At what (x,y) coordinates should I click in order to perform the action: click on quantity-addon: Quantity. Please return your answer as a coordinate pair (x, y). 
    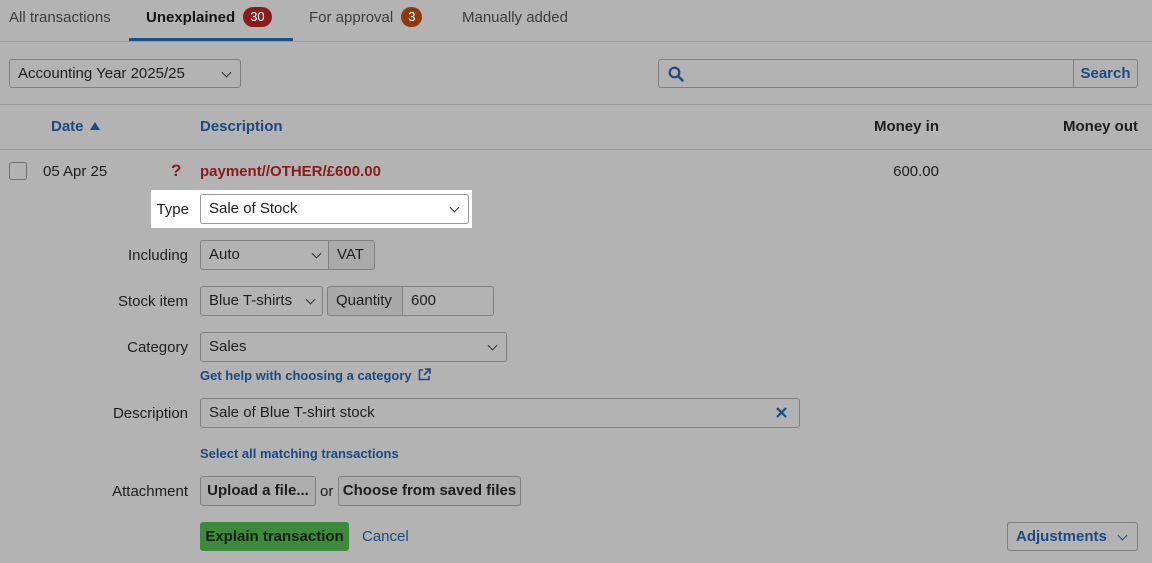
    Looking at the image, I should click on (365, 301).